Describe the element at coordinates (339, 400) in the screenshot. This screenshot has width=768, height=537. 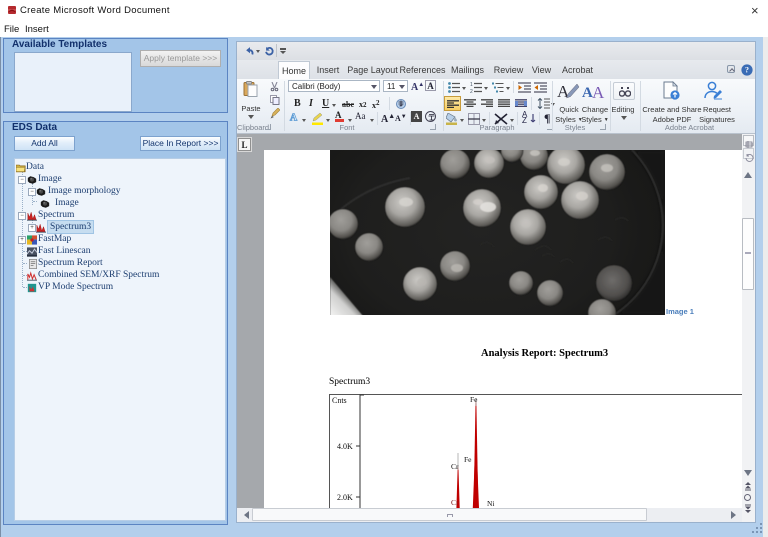
I see `svg-text: Cnts` at that location.